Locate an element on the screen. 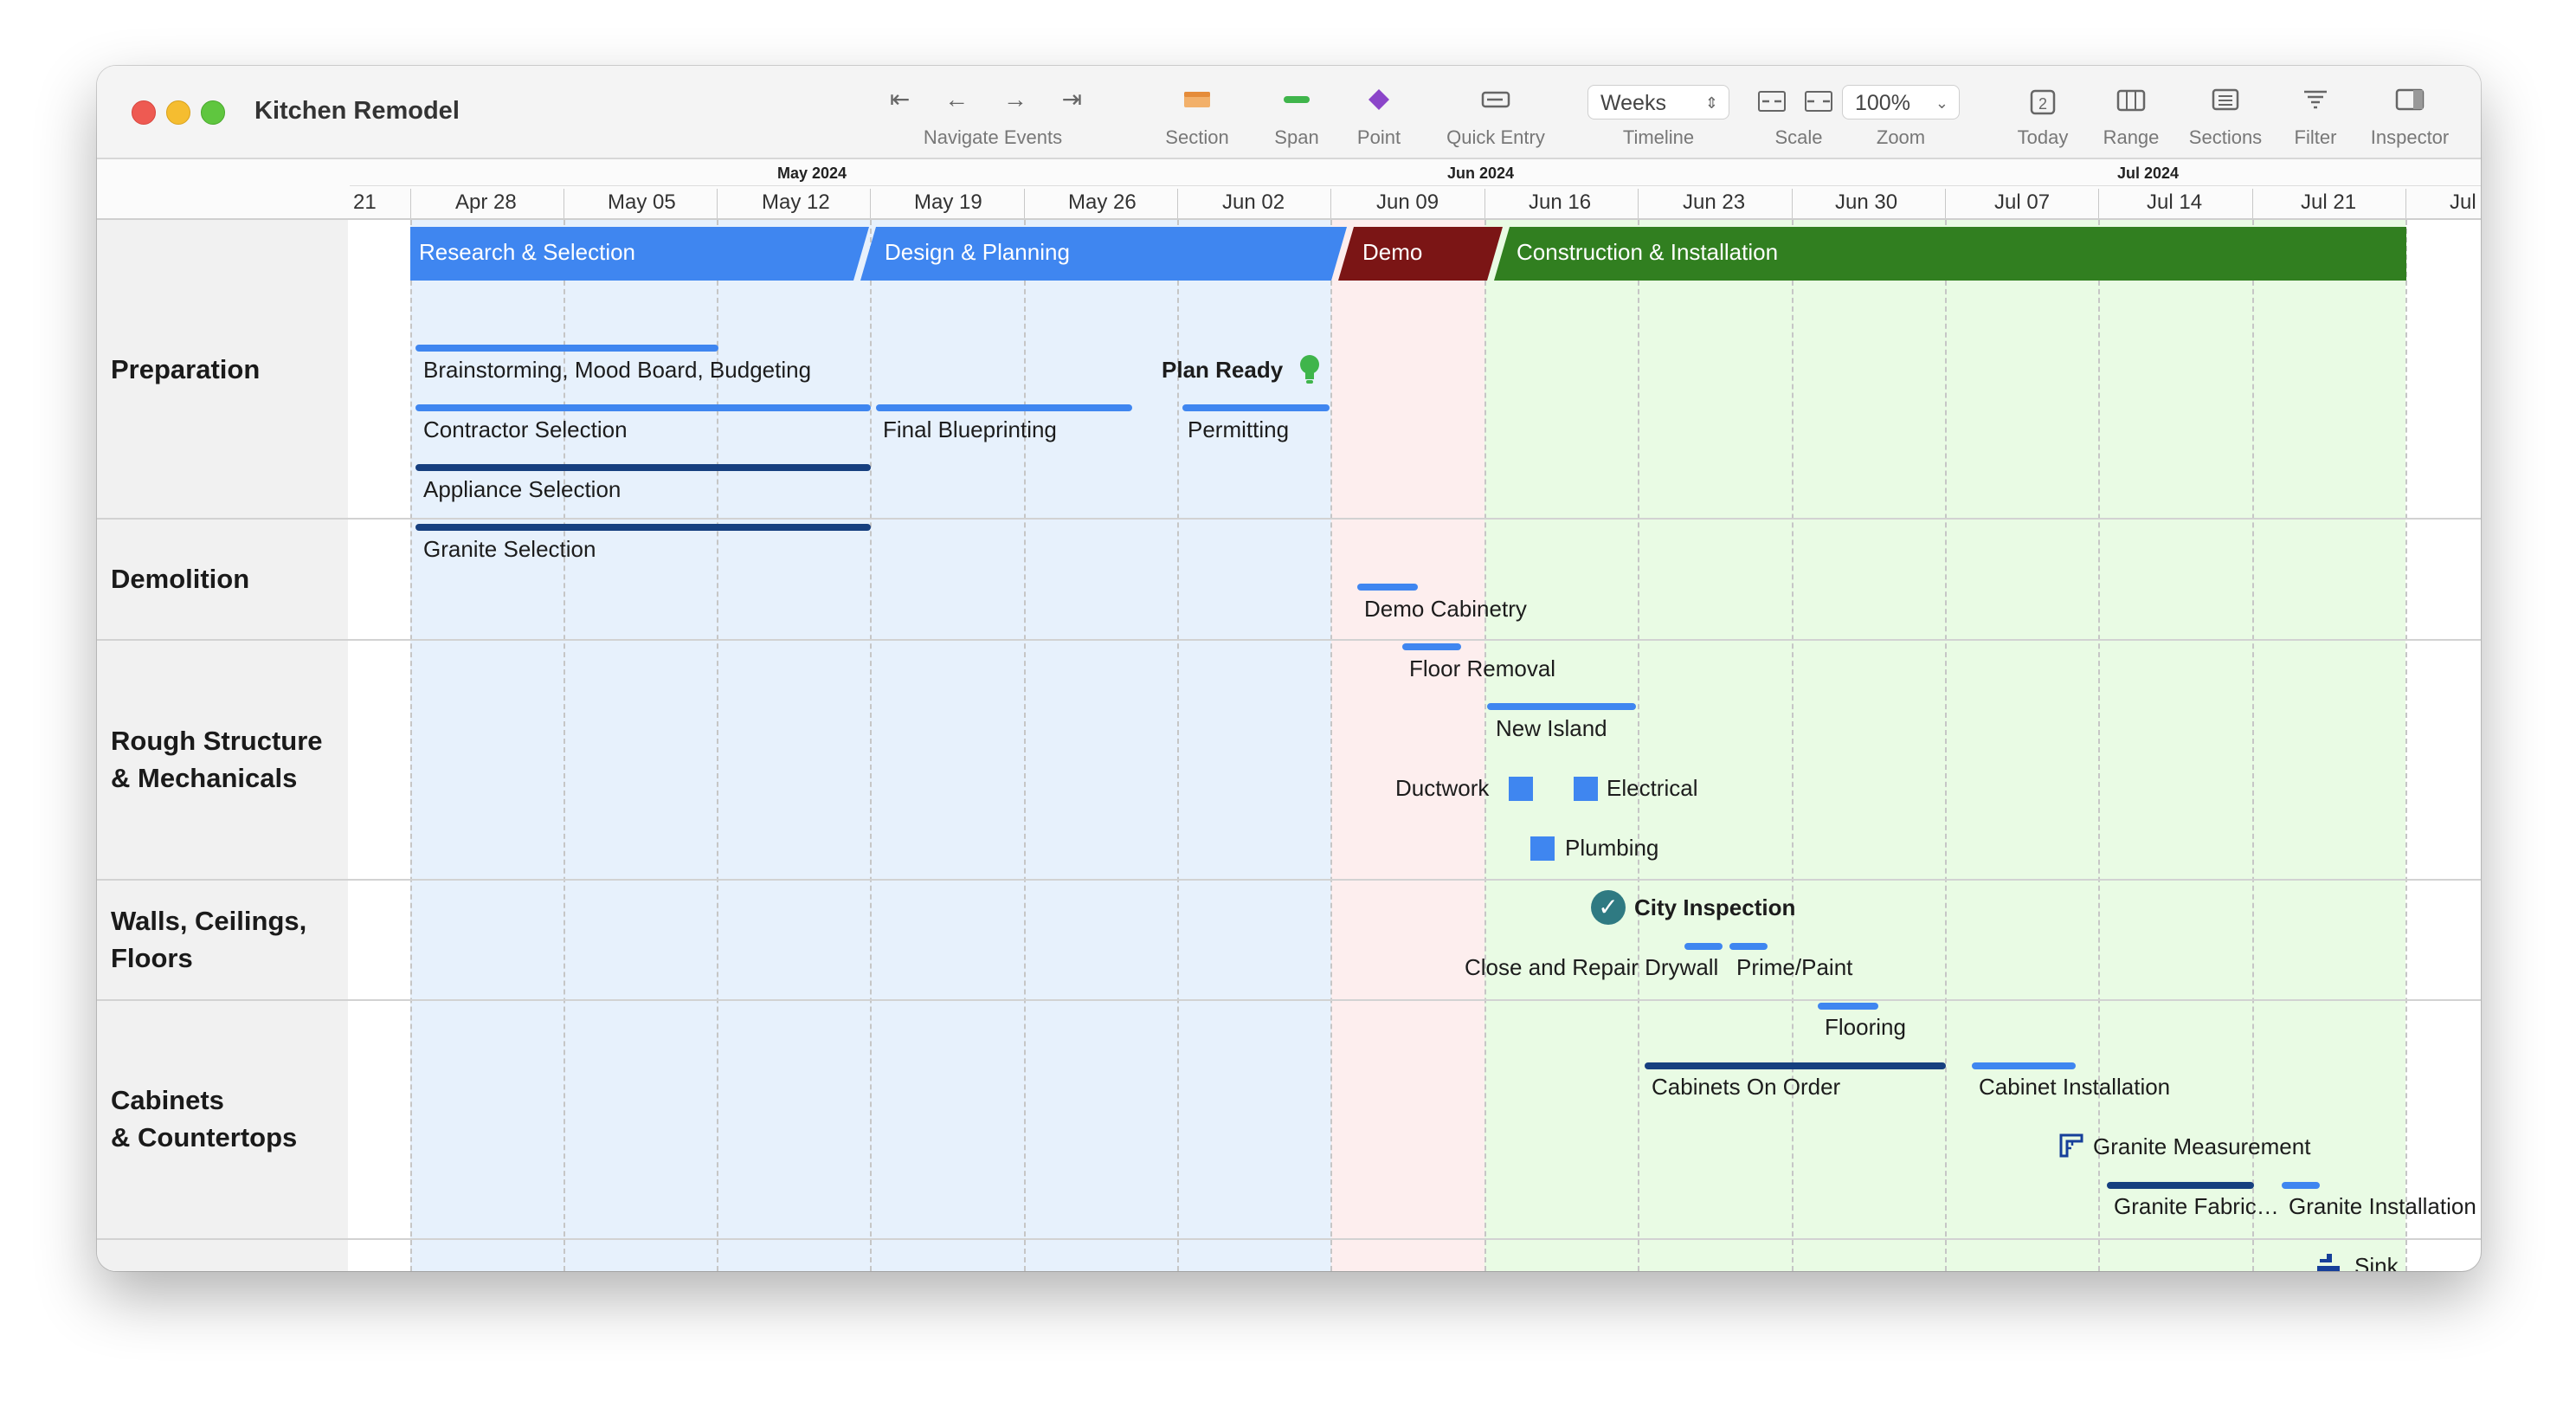 This screenshot has height=1401, width=2576. week-label: Jun 09 is located at coordinates (1407, 202).